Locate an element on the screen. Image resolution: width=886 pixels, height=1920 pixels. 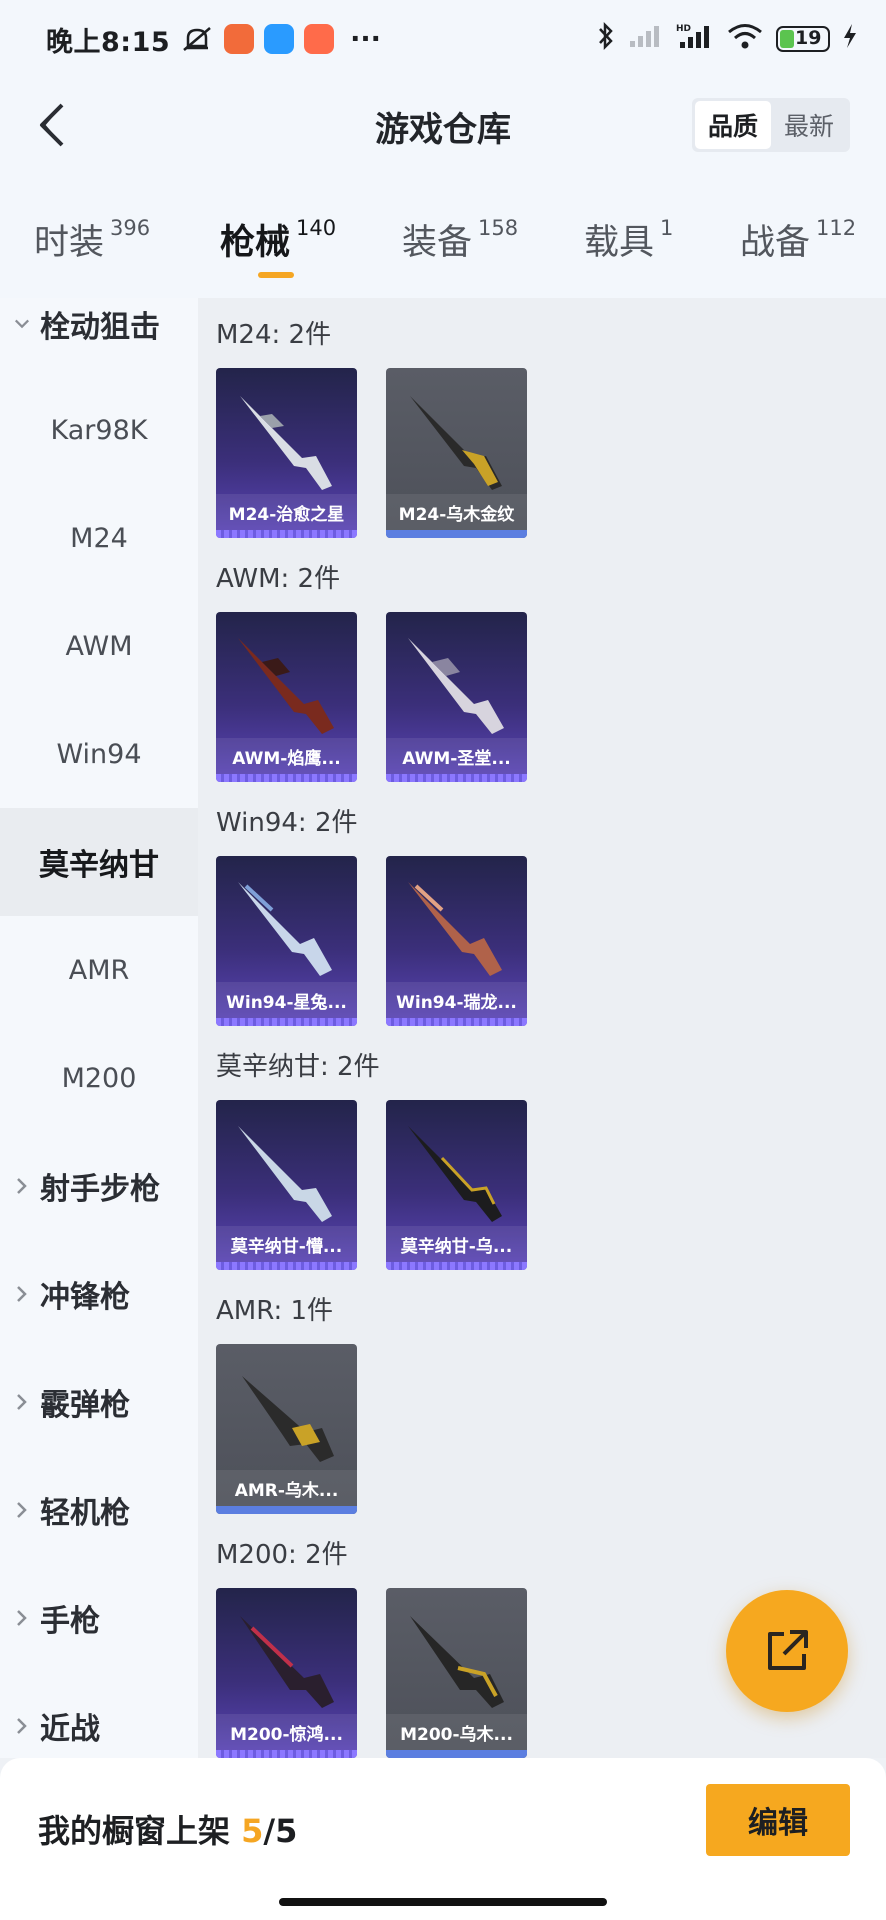
tab-label: 装备 is located at coordinates (437, 243).